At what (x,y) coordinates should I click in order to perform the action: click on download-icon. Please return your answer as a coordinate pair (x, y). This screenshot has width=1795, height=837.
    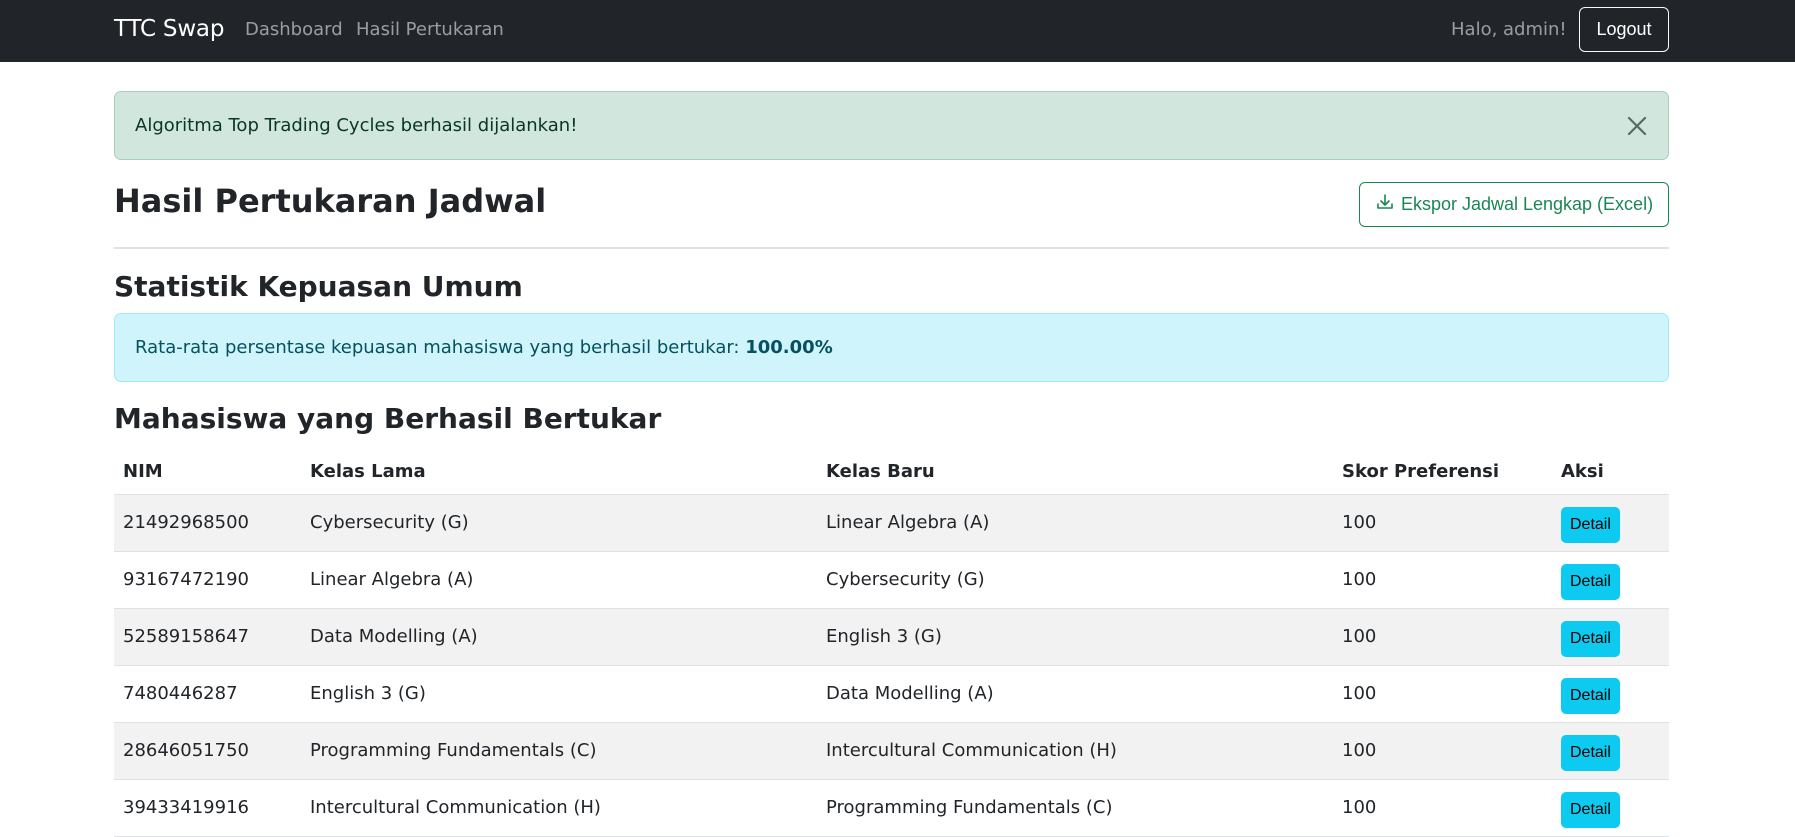
    Looking at the image, I should click on (1385, 204).